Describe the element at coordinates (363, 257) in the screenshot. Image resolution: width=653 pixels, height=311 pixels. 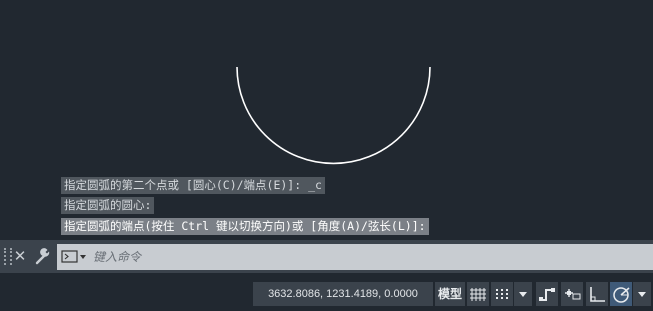
I see `command-input` at that location.